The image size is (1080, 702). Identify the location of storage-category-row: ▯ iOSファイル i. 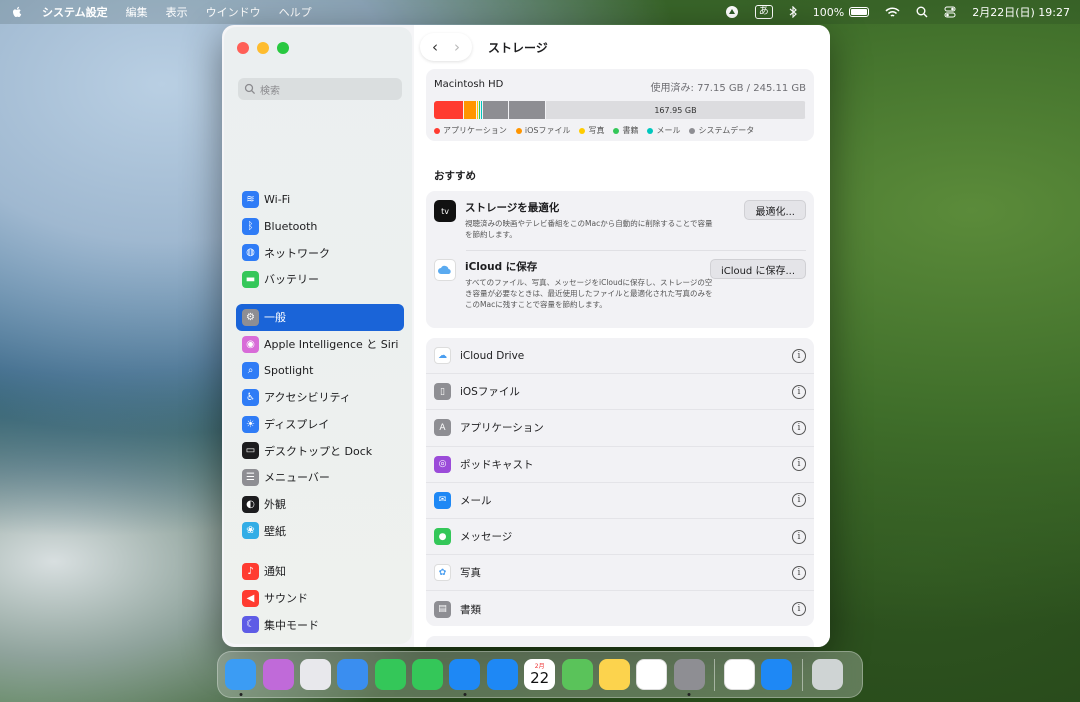
(620, 392).